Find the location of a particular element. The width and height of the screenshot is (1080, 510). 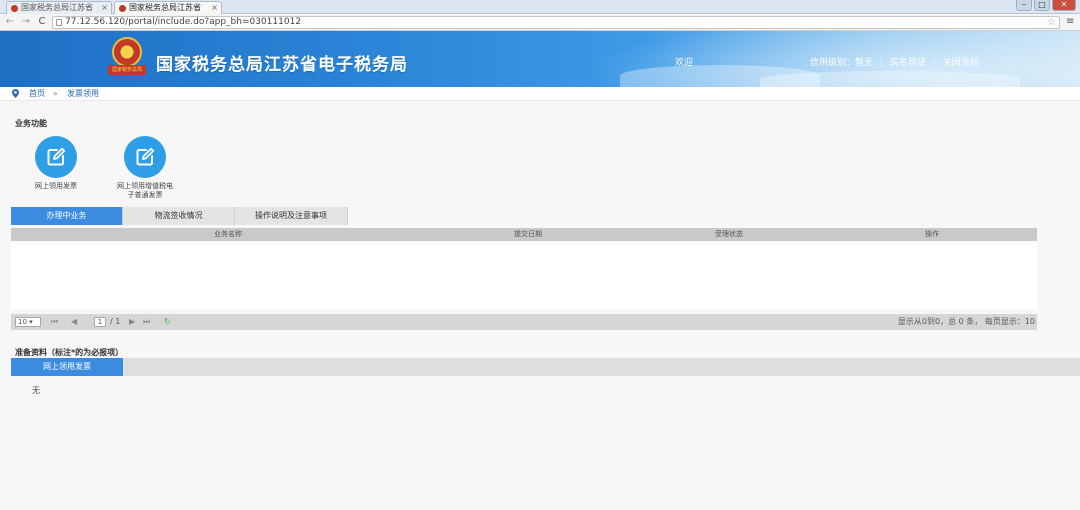

reload-icon: C is located at coordinates (42, 22).